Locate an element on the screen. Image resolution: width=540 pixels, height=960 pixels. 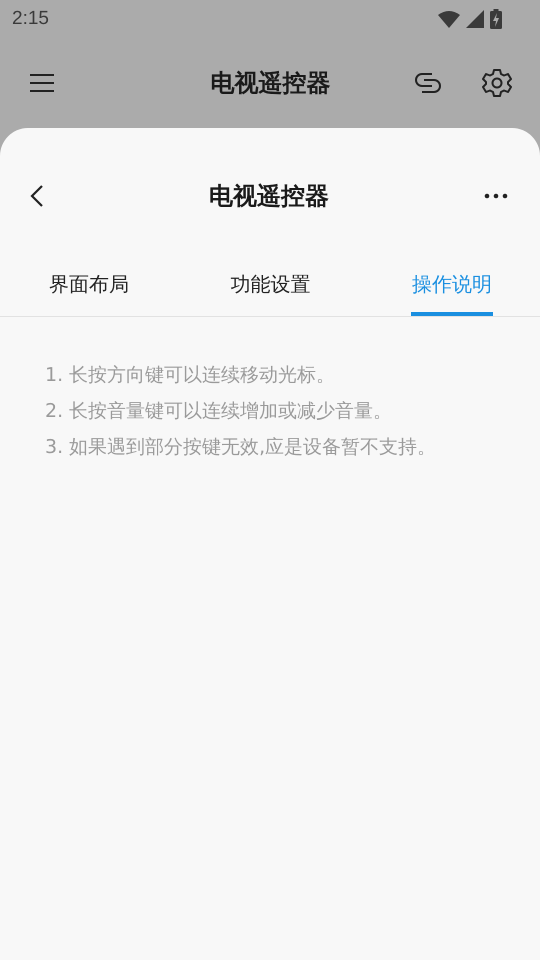
tab: 界面布局 is located at coordinates (89, 290).